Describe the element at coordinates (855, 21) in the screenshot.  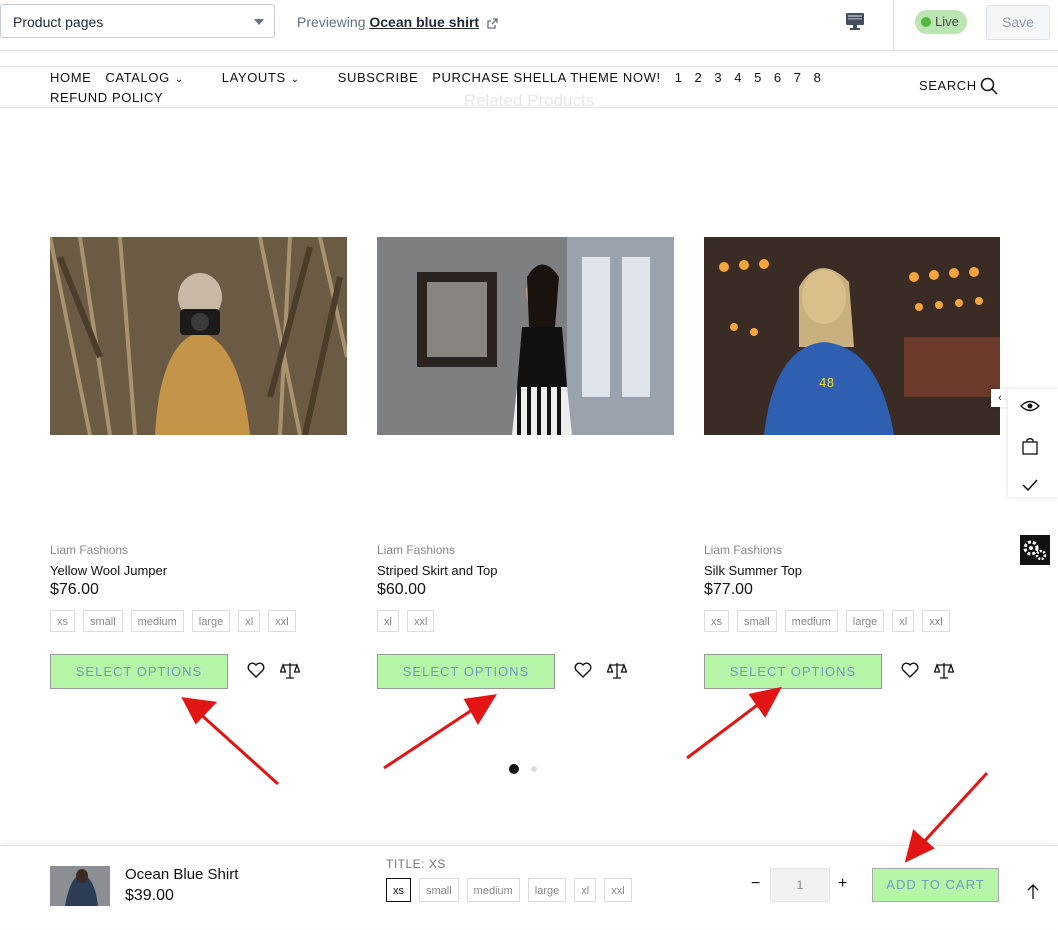
I see `desktop-icon` at that location.